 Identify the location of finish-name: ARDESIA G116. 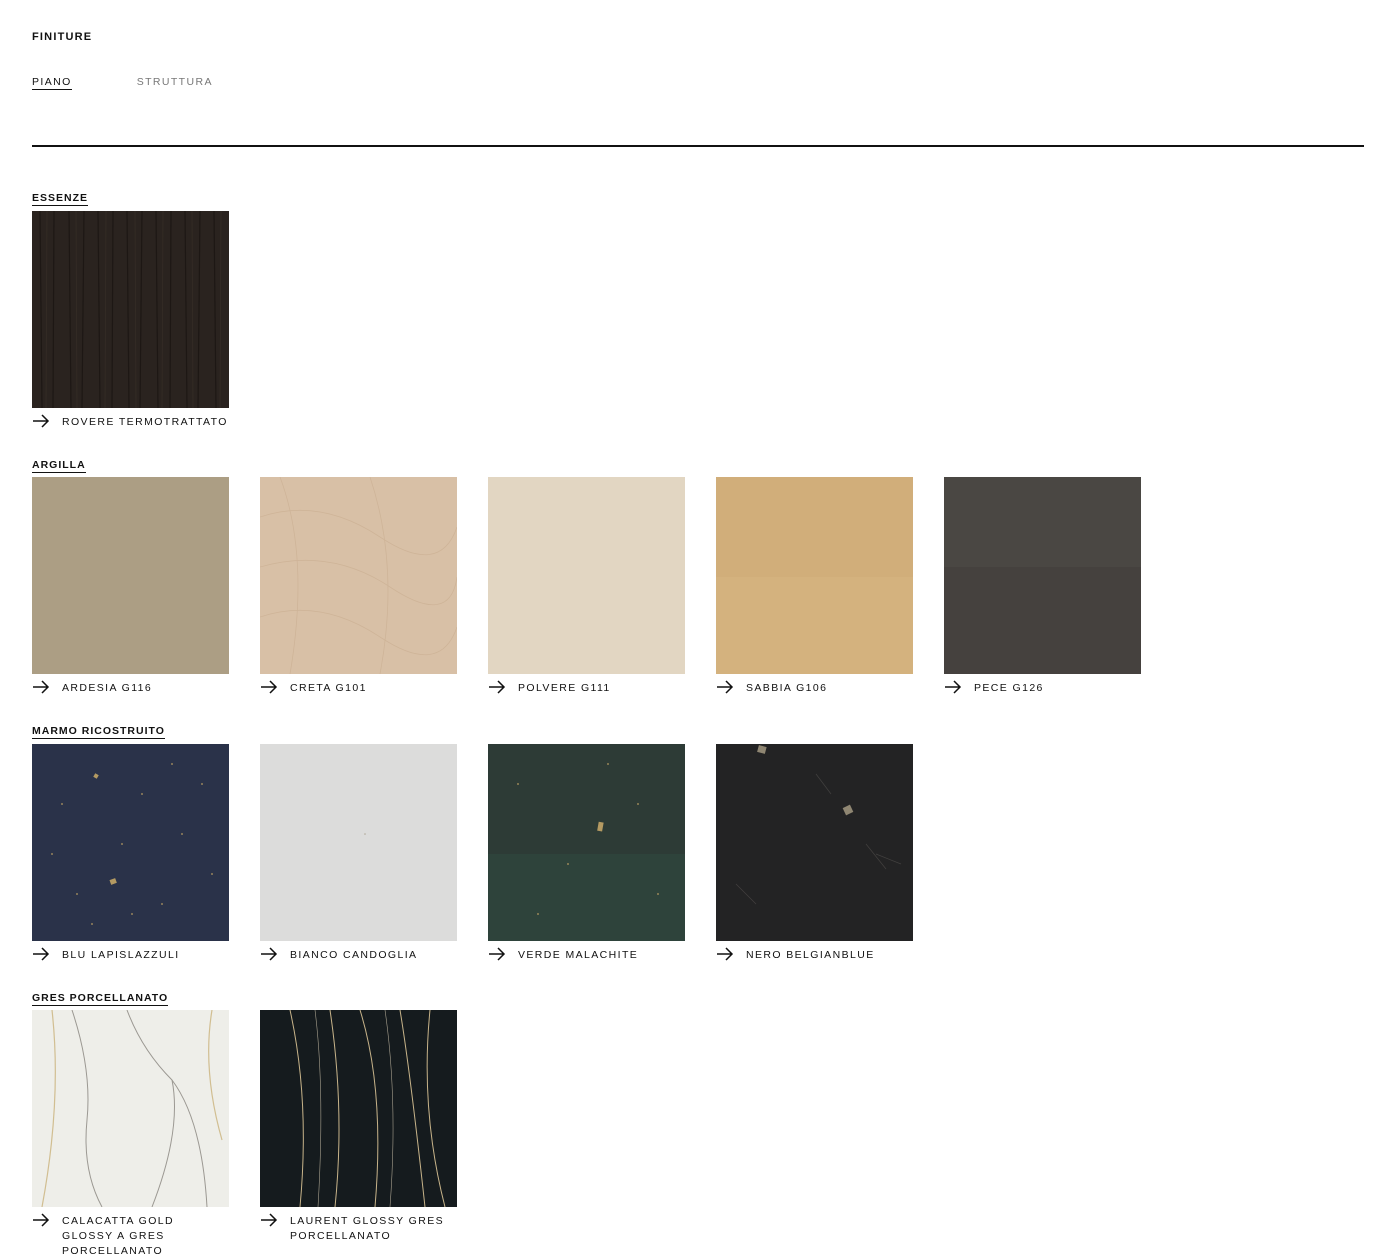
(107, 688).